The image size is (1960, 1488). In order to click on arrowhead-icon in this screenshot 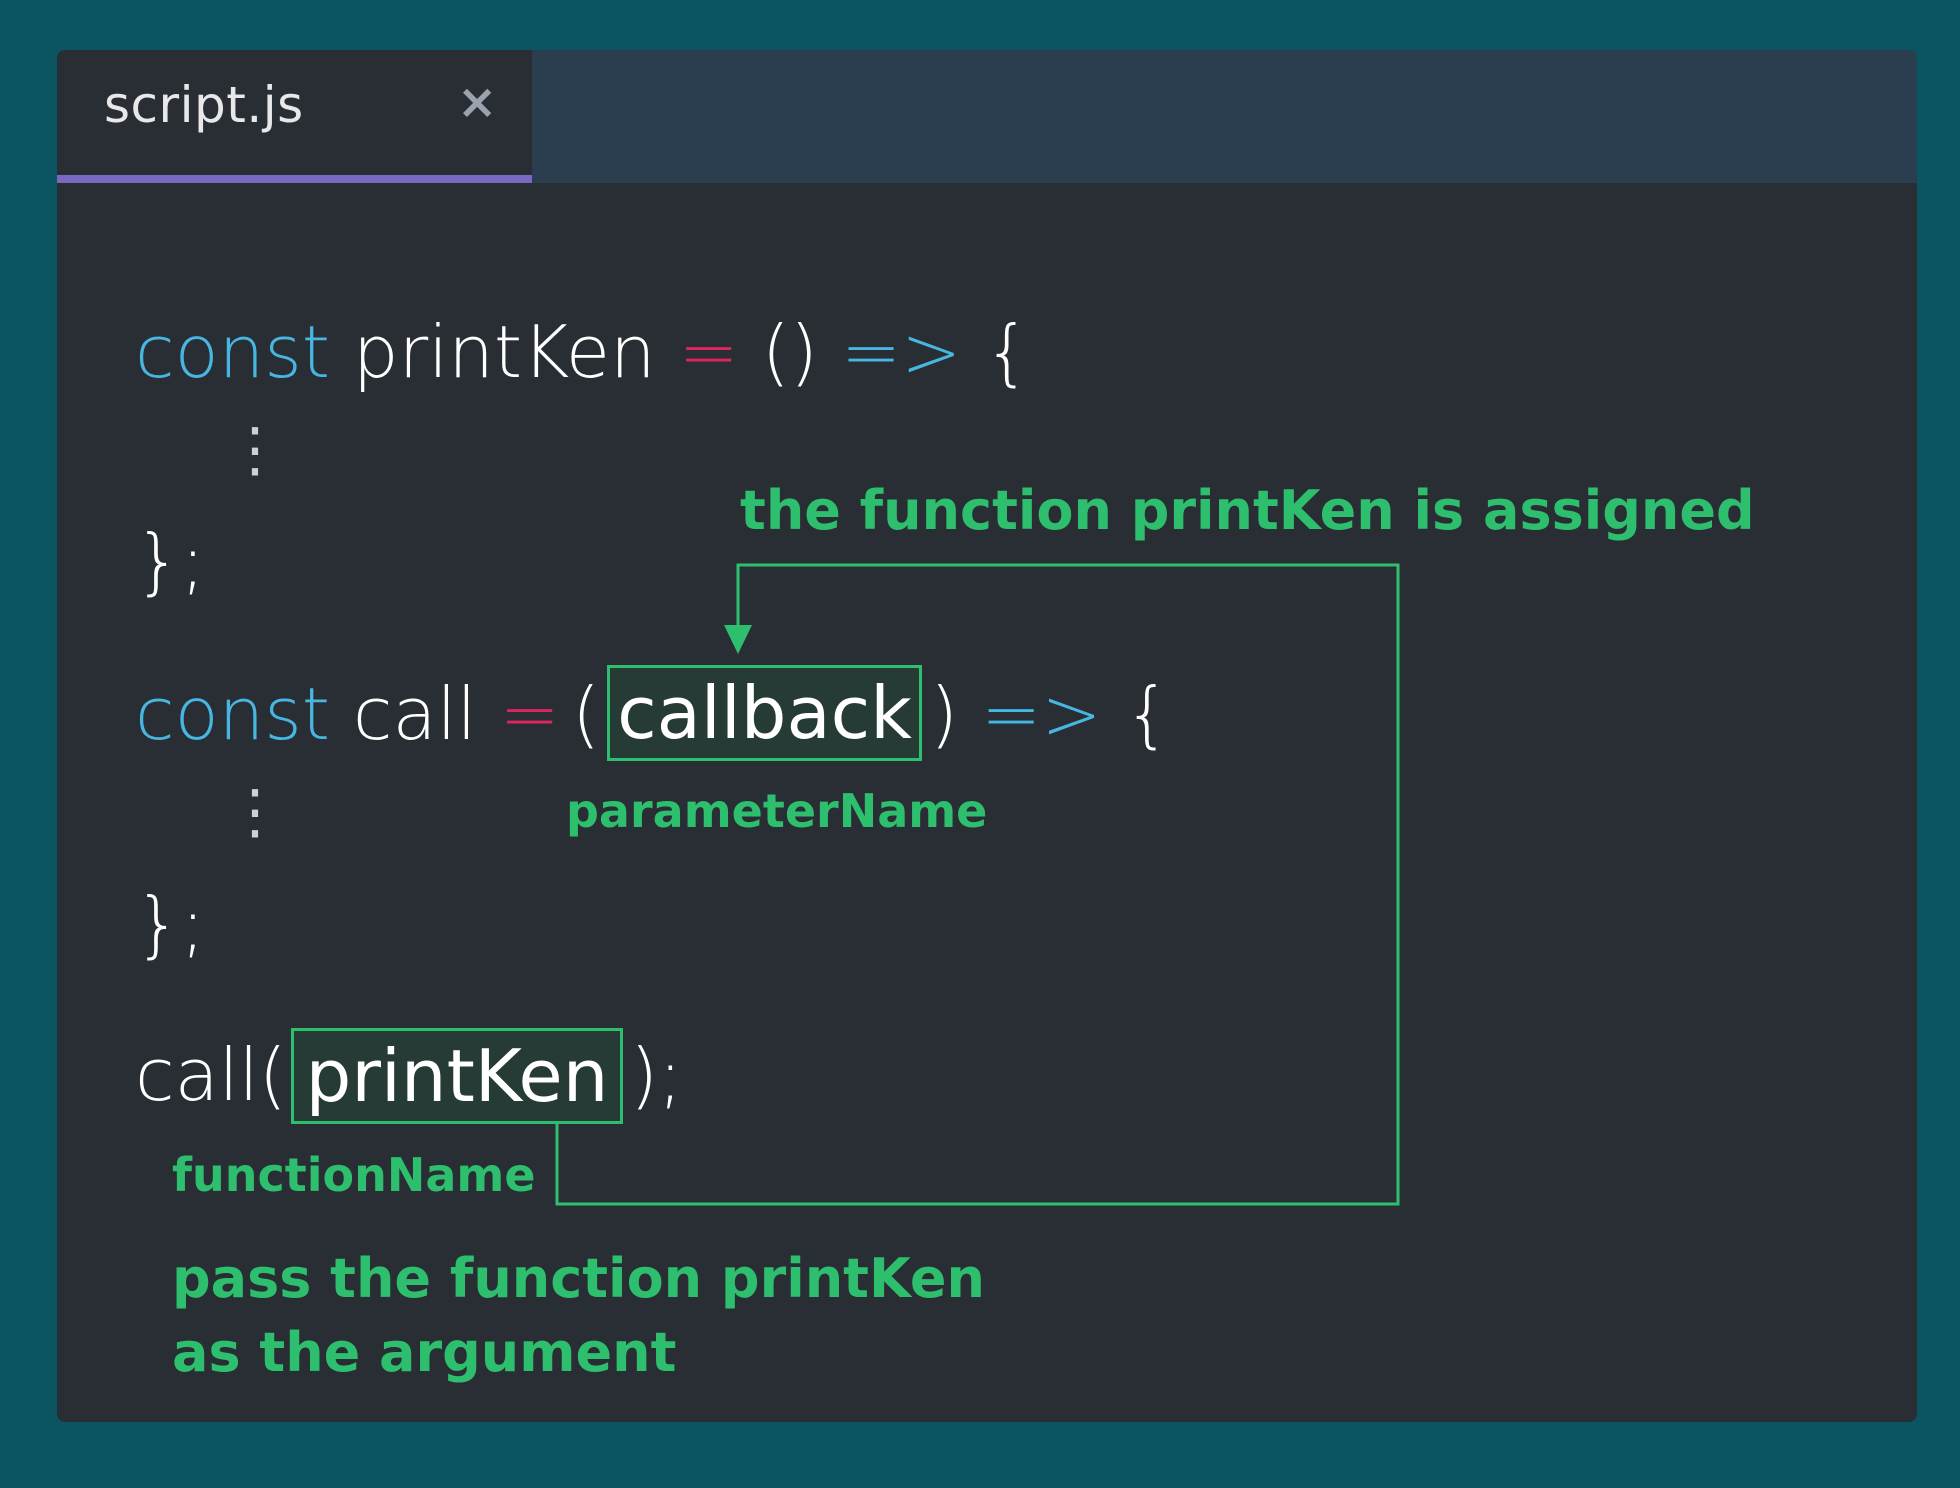, I will do `click(738, 639)`.